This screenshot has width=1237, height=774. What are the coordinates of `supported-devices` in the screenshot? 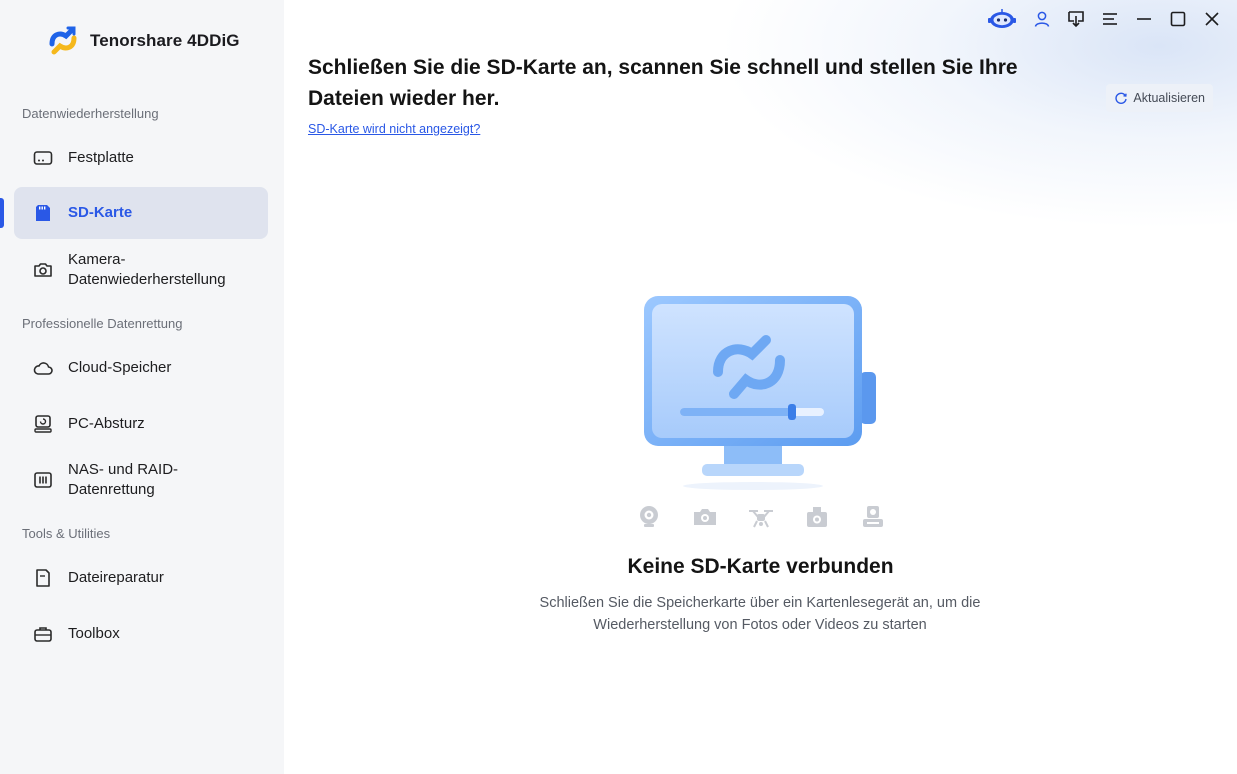 It's located at (761, 517).